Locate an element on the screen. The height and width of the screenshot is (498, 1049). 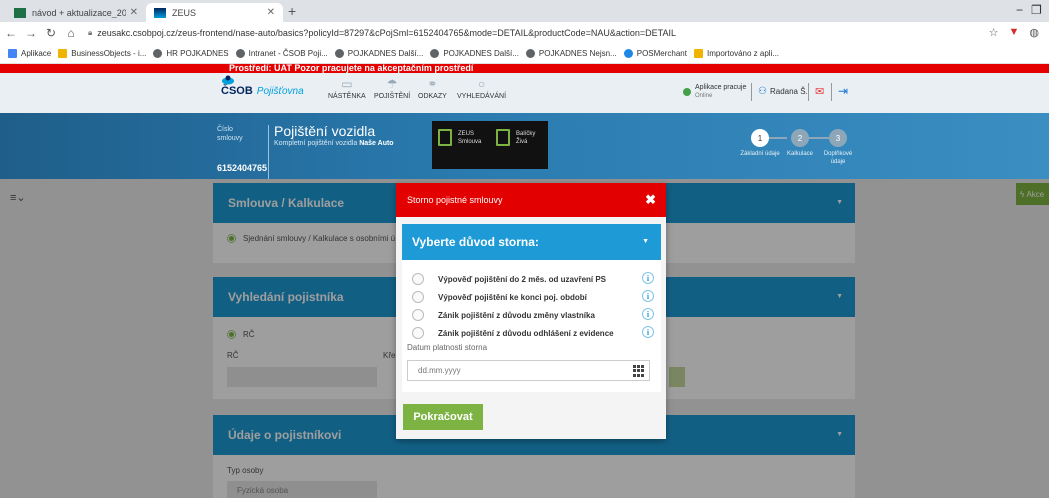
step-label: Doplňkové údaje is located at coordinates (838, 158).